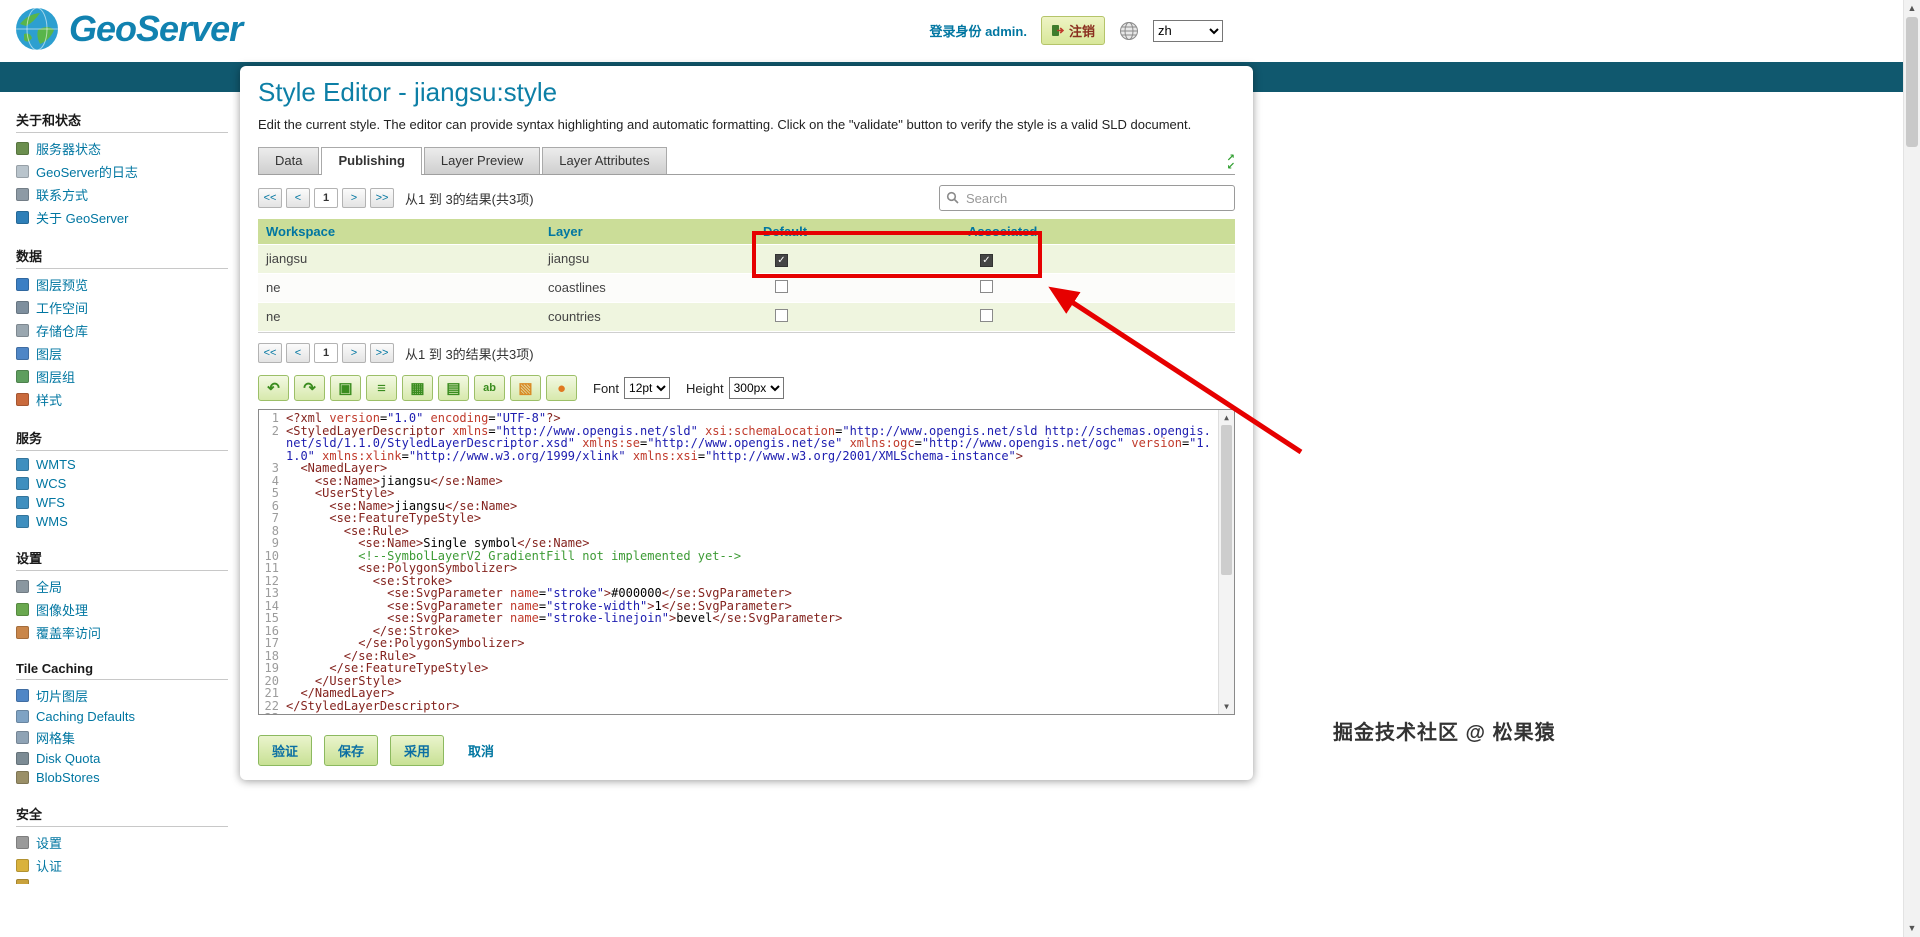 The image size is (1920, 937). I want to click on scroll-down-icon: ▼, so click(1226, 706).